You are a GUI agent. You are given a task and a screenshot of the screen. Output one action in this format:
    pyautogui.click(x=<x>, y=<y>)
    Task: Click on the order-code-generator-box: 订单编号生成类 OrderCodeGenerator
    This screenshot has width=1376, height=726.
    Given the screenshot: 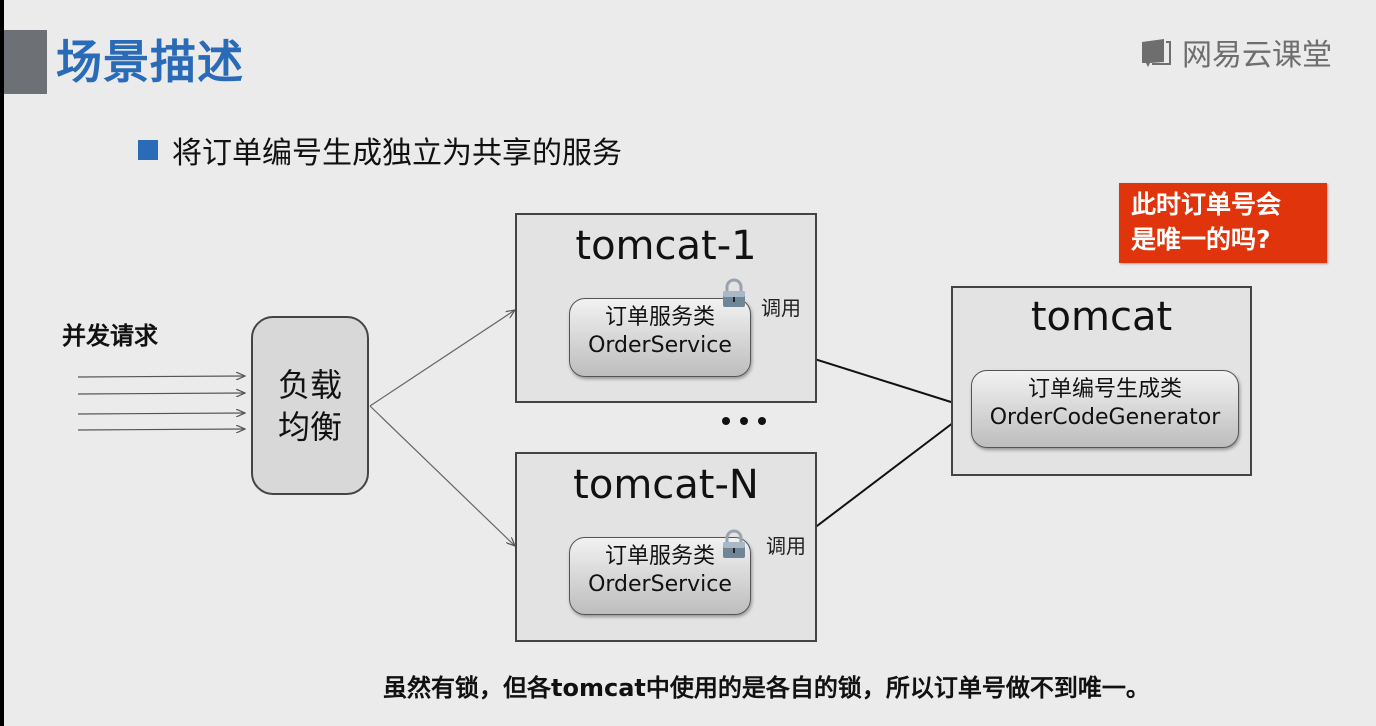 What is the action you would take?
    pyautogui.click(x=1105, y=409)
    